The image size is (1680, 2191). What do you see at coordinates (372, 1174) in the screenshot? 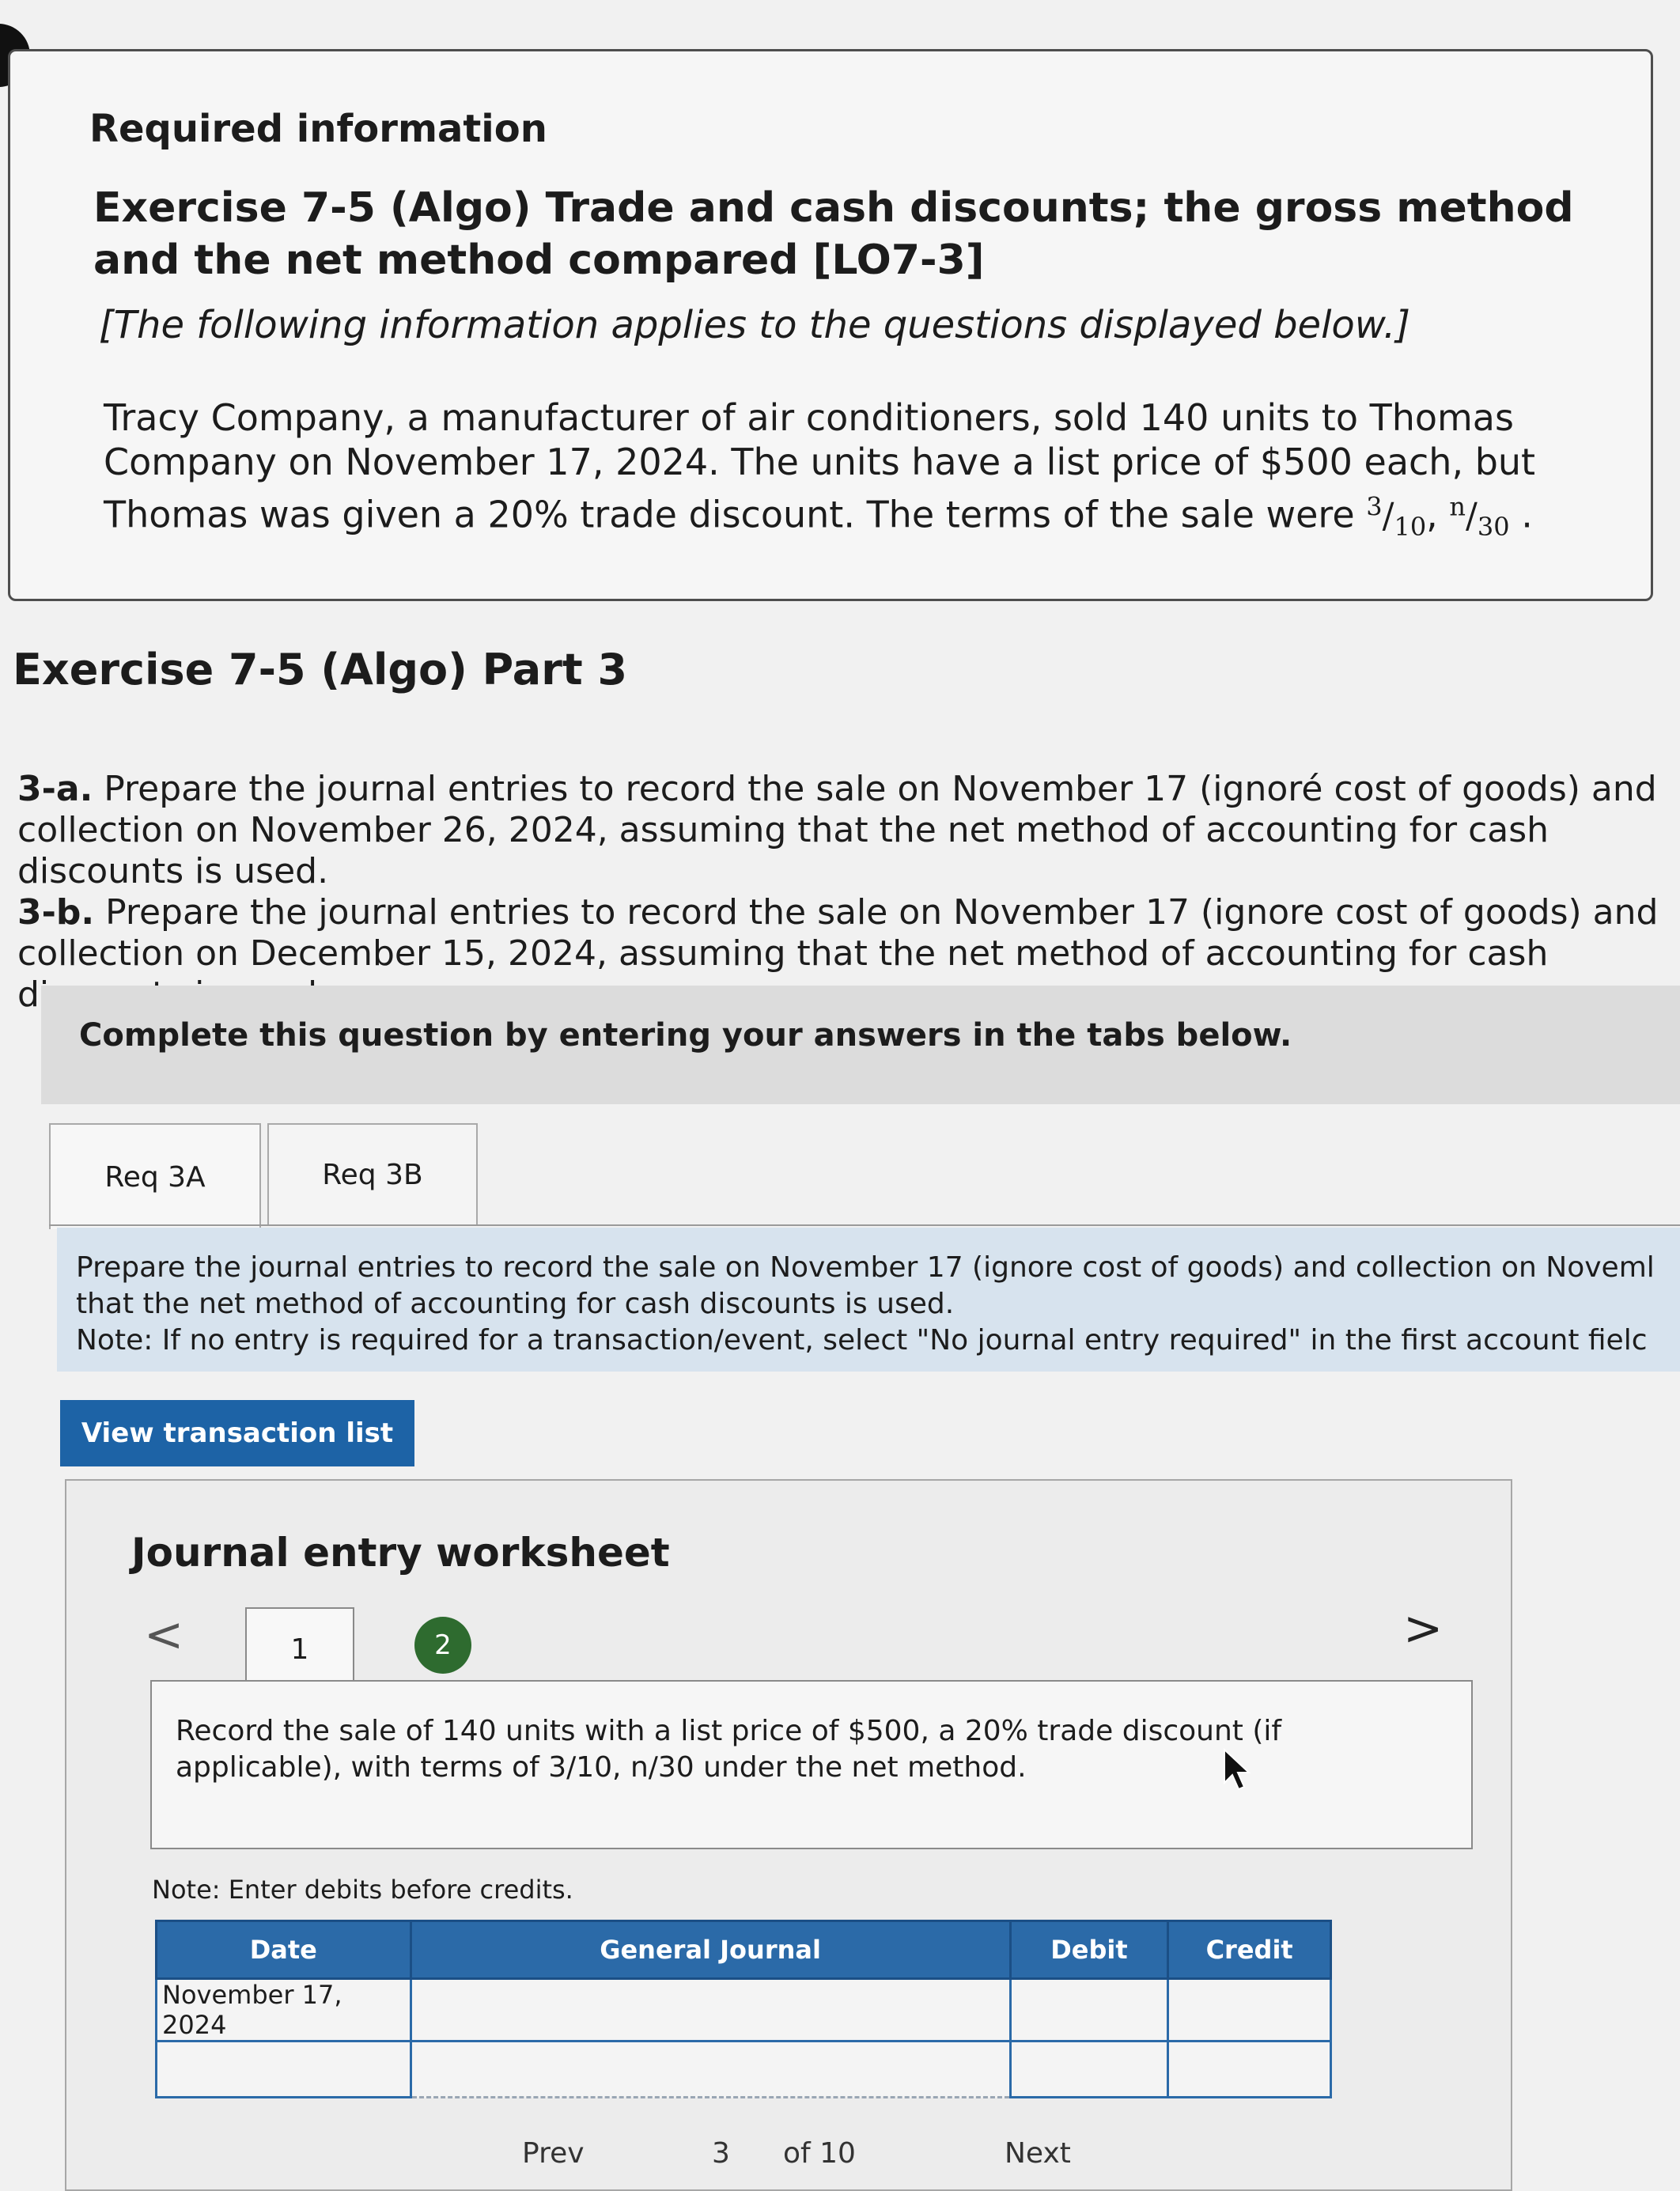
I see `tab-req-3b: Req 3B` at bounding box center [372, 1174].